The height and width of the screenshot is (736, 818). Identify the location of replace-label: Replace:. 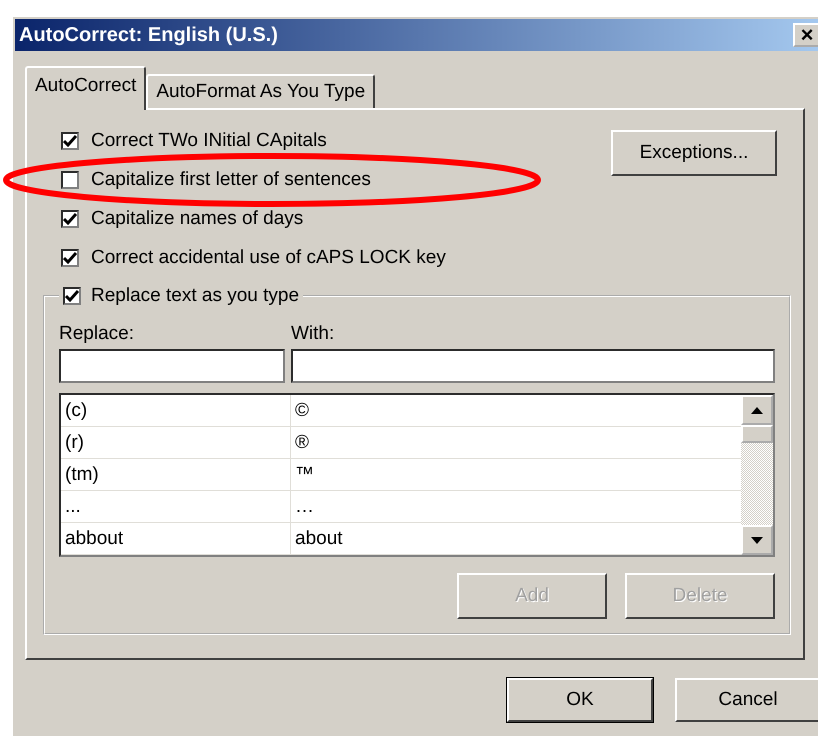
(97, 334).